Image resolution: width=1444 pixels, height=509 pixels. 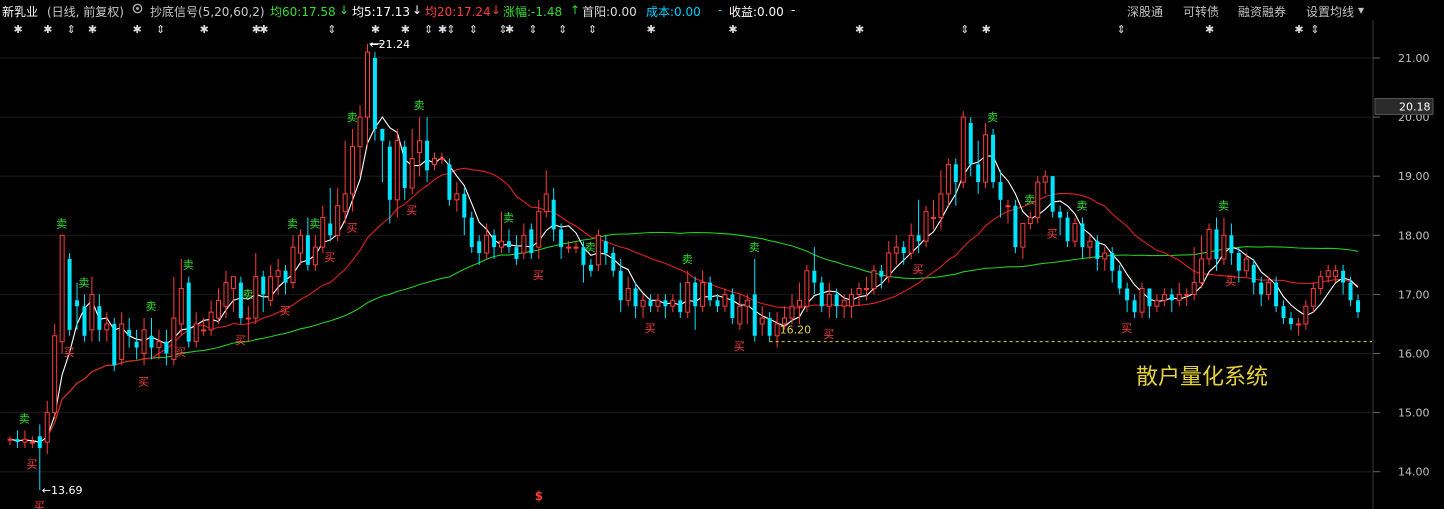 I want to click on high-label: ←21.24, so click(x=389, y=44).